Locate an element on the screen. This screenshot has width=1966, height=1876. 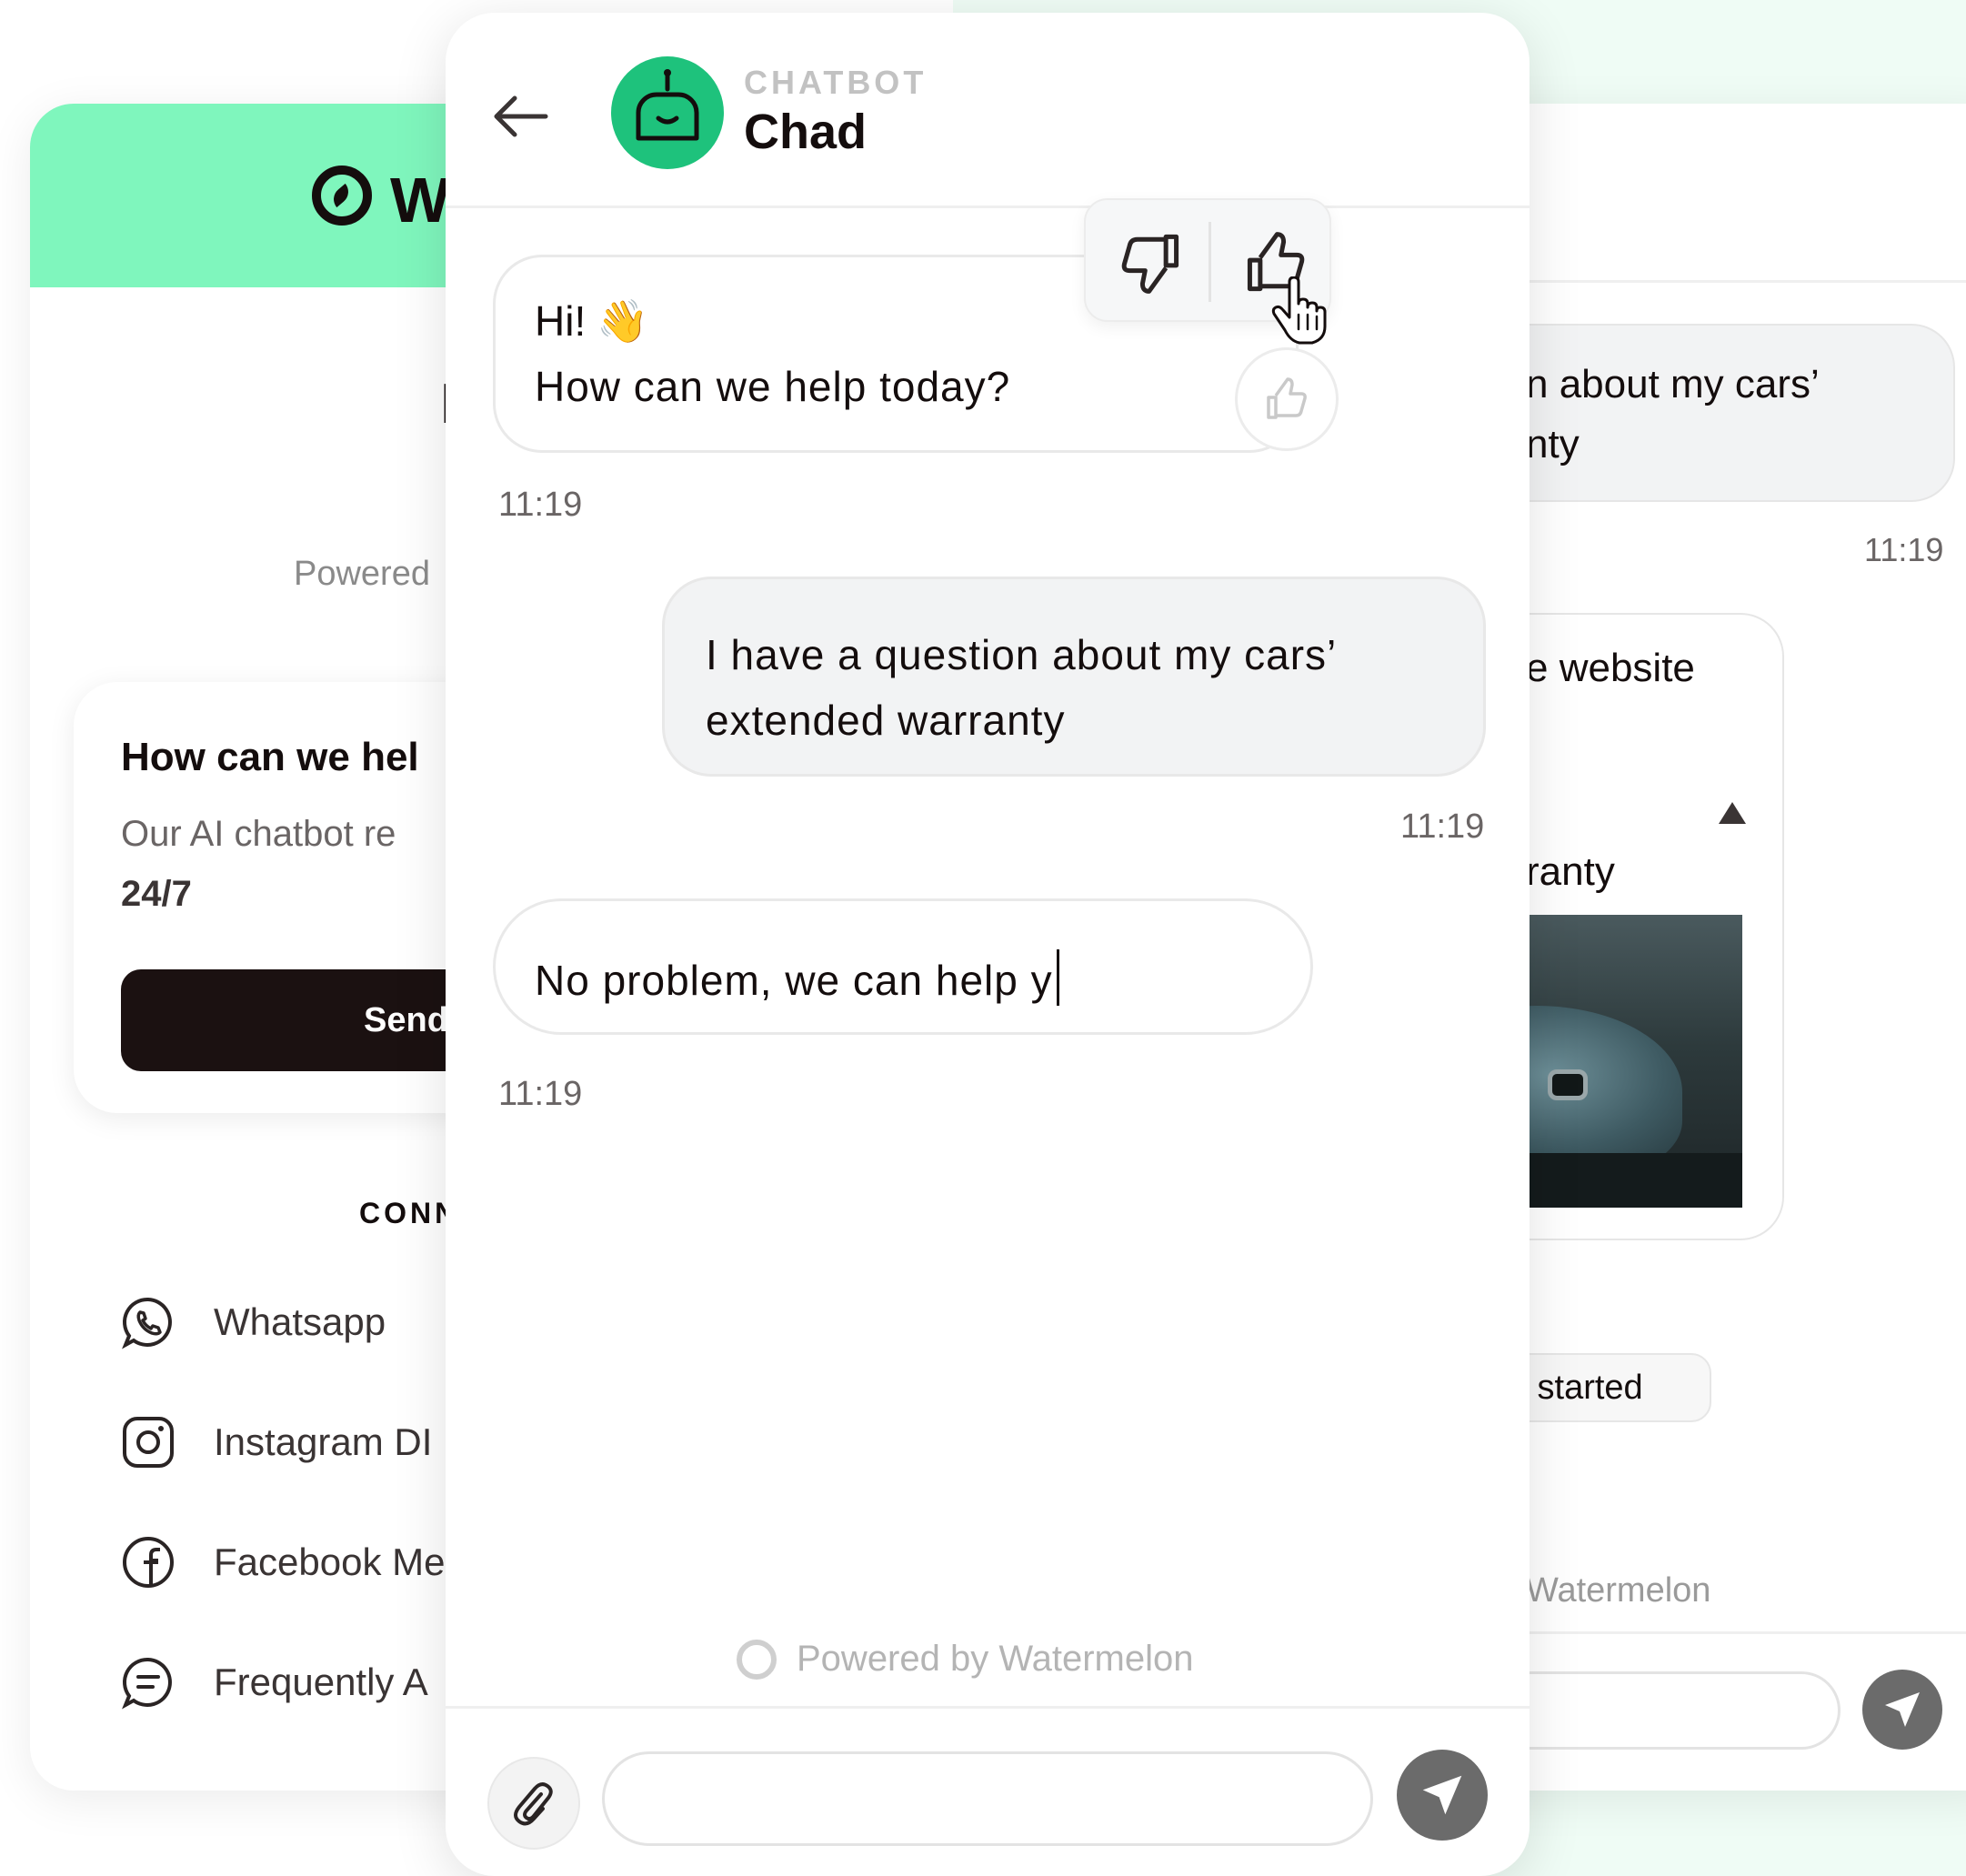
robot-icon is located at coordinates (668, 105).